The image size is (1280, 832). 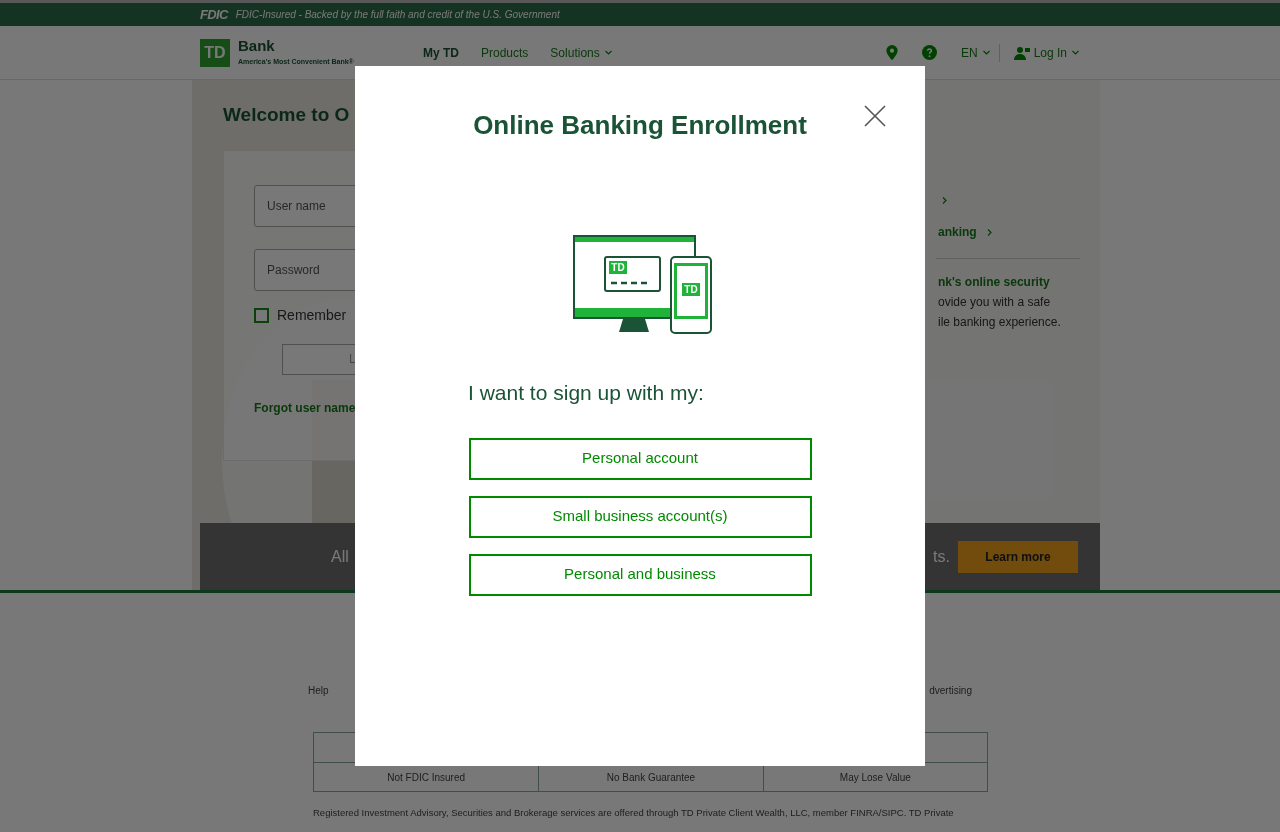 I want to click on nav-link: Solutions, so click(x=581, y=52).